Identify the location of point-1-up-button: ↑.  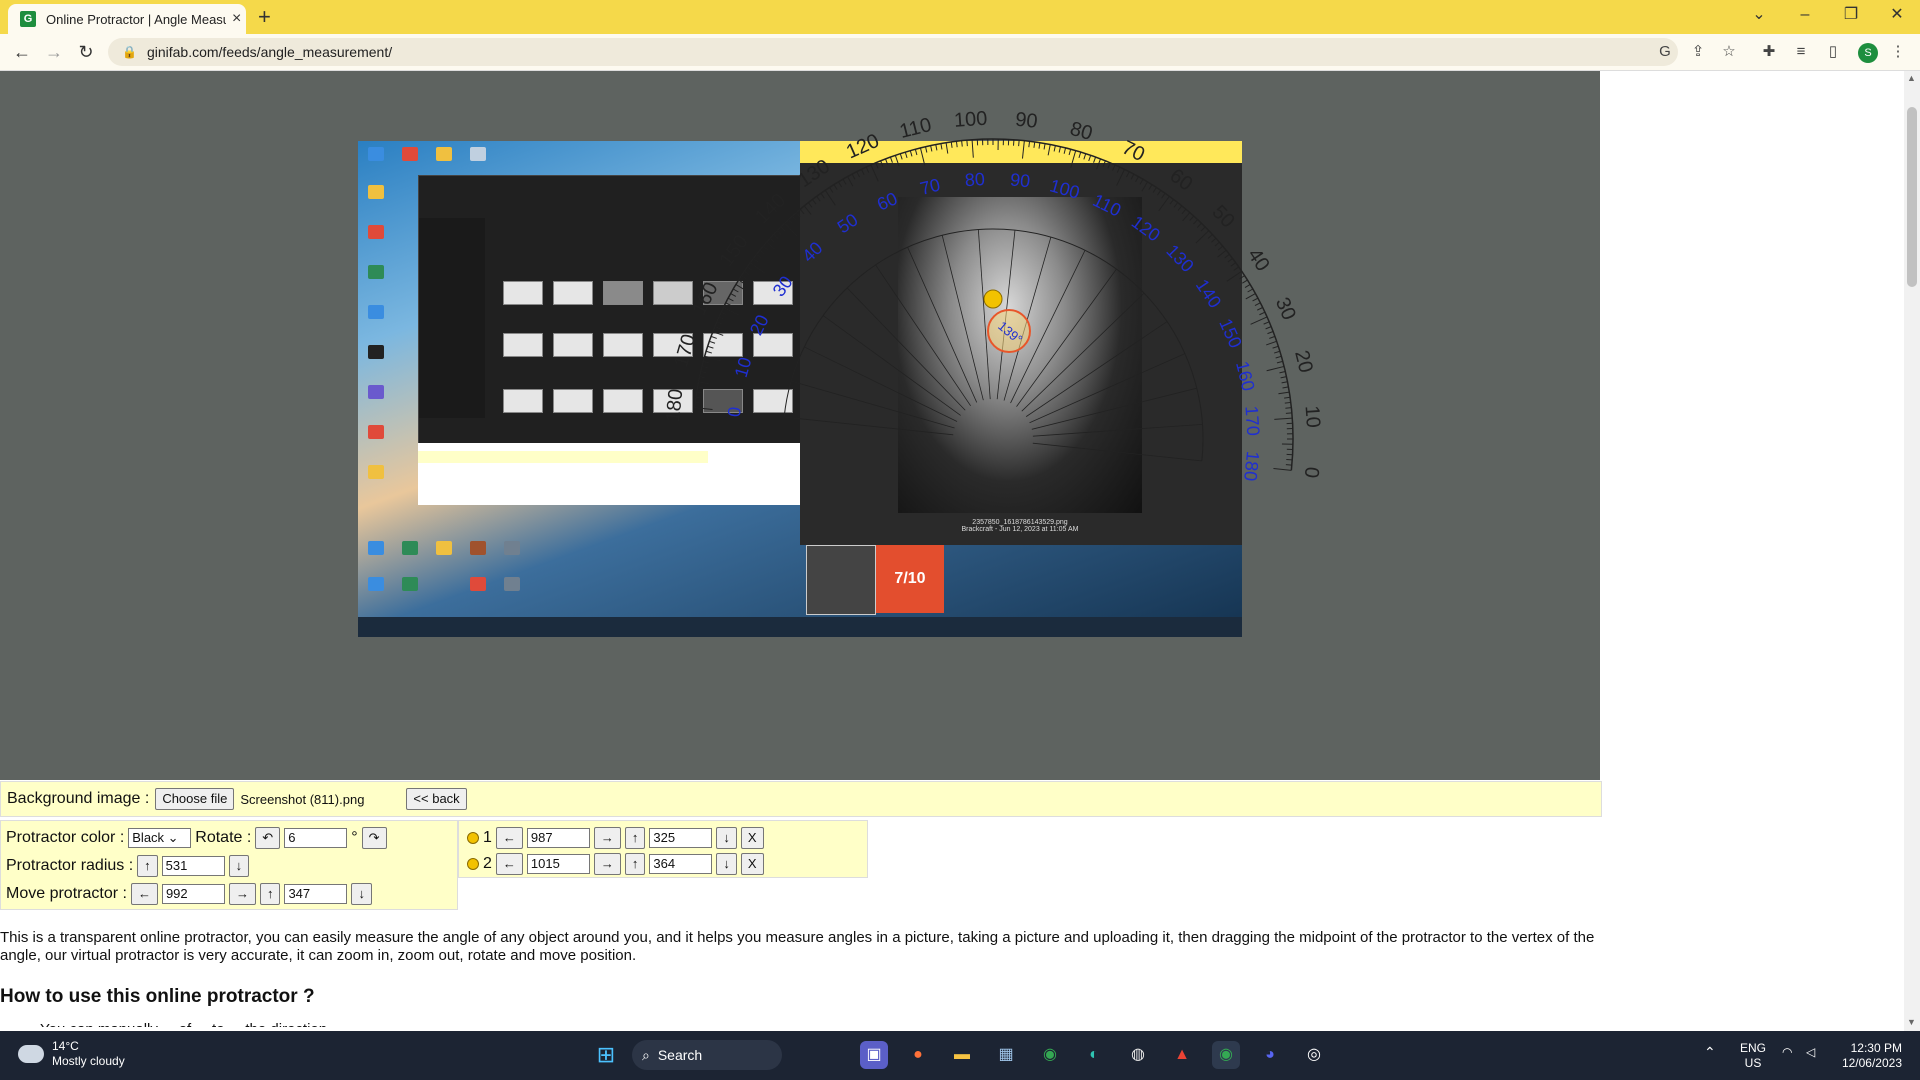
(635, 838).